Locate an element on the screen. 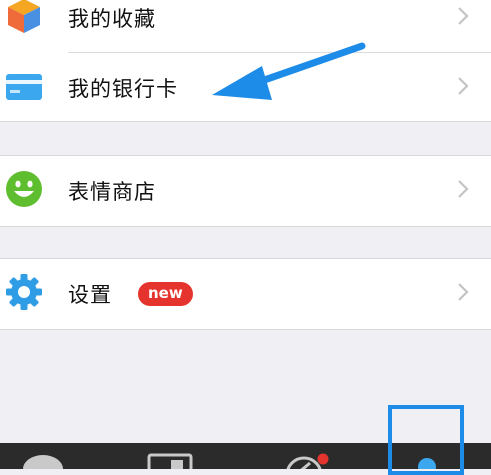 This screenshot has width=491, height=475. menu-item-label: 我的收藏 is located at coordinates (112, 19).